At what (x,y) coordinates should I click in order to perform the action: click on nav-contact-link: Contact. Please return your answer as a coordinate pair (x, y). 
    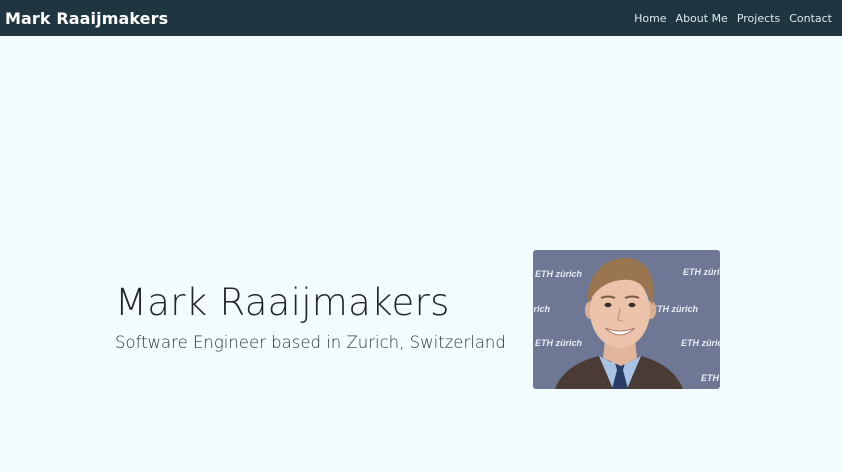
    Looking at the image, I should click on (810, 18).